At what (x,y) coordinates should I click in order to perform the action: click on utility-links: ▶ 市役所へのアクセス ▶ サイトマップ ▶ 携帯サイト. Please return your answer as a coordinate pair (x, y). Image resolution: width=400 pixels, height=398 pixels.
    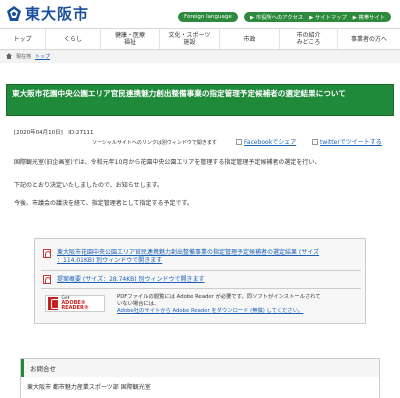
    Looking at the image, I should click on (318, 17).